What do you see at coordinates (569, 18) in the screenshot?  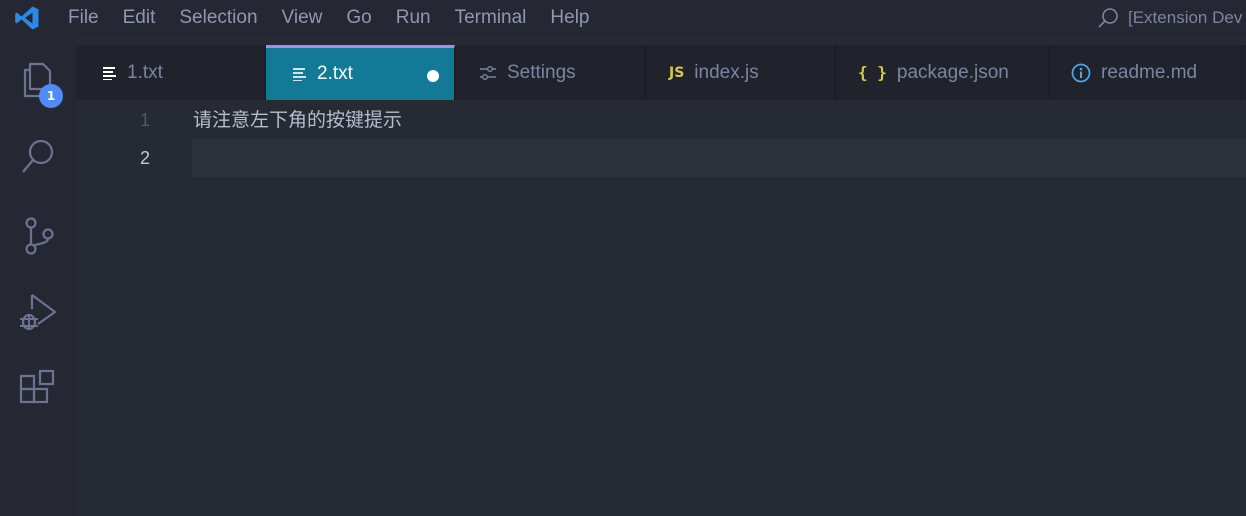 I see `menu-help: Help` at bounding box center [569, 18].